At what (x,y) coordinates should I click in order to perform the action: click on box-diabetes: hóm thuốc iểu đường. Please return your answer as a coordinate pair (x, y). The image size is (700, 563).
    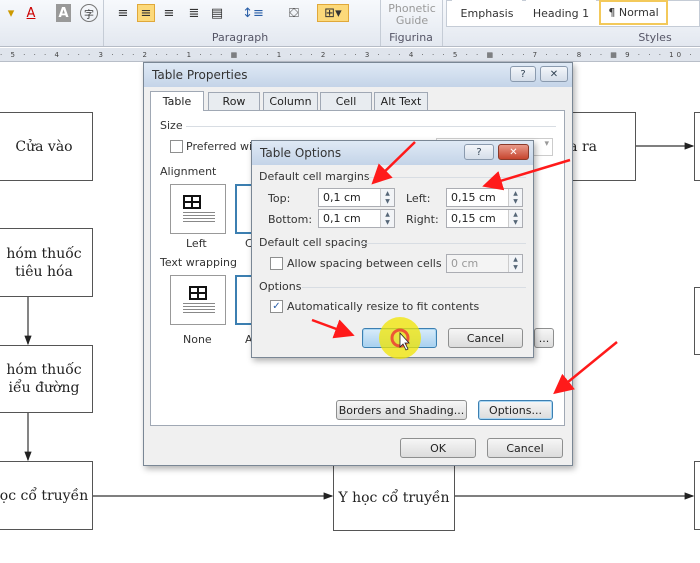
    Looking at the image, I should click on (46, 379).